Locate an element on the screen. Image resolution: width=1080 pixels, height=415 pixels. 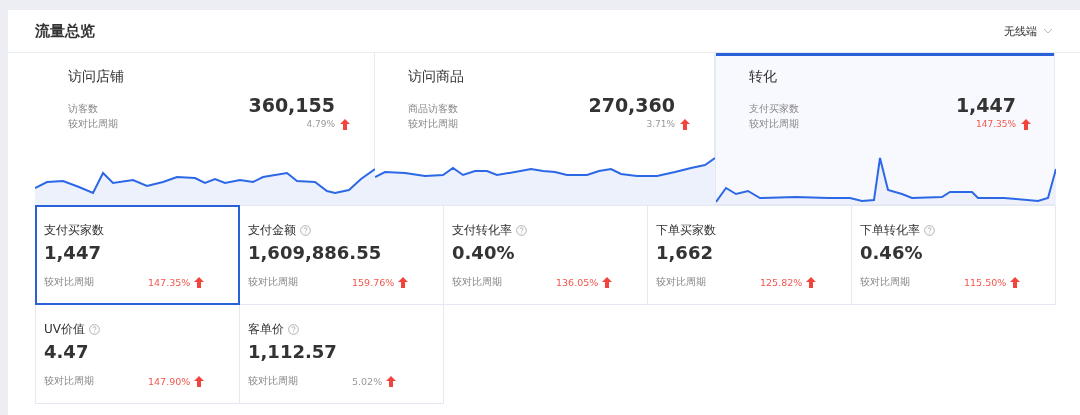
metric-card: 支付转化率 0.40% 较对比周期 136.05% is located at coordinates (545, 255).